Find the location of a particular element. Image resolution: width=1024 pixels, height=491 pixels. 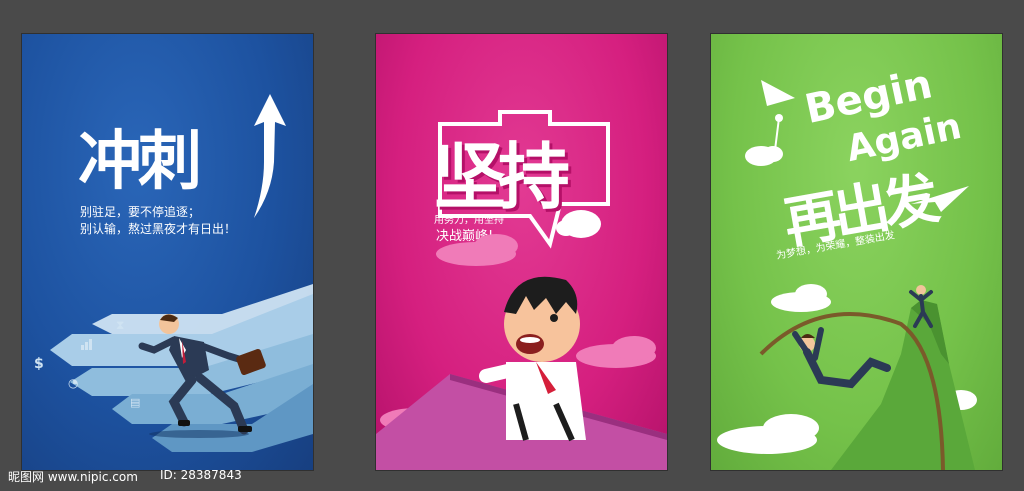

poster-sprint-line-1: 别驻足，要不停追逐； is located at coordinates (140, 212).